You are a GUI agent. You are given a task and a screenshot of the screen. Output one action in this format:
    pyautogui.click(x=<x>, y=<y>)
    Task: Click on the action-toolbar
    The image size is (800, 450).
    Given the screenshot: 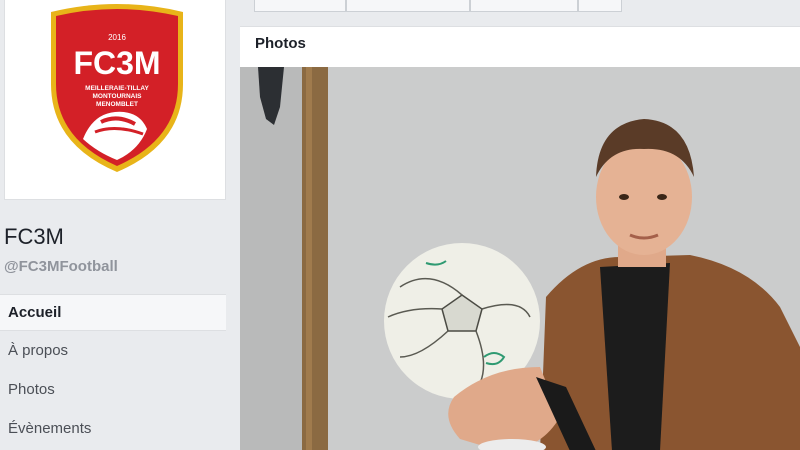 What is the action you would take?
    pyautogui.click(x=438, y=6)
    